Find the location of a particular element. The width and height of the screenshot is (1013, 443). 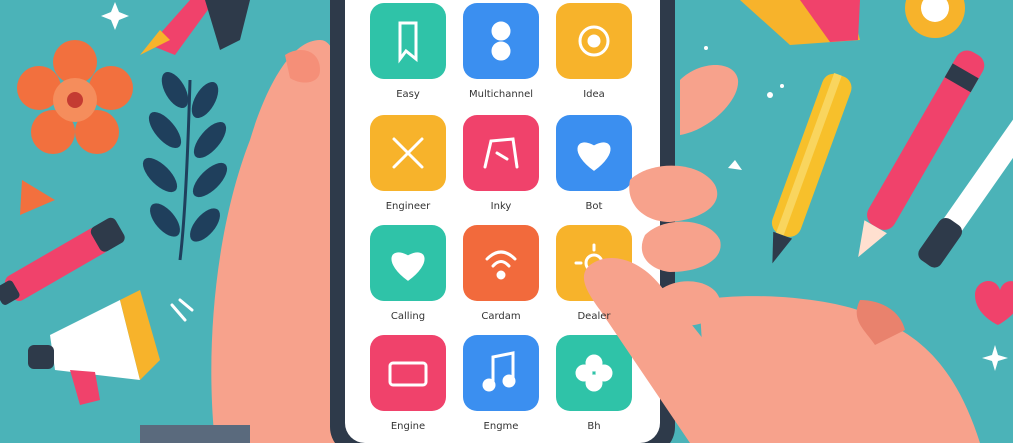

app-tile-engme is located at coordinates (501, 373).